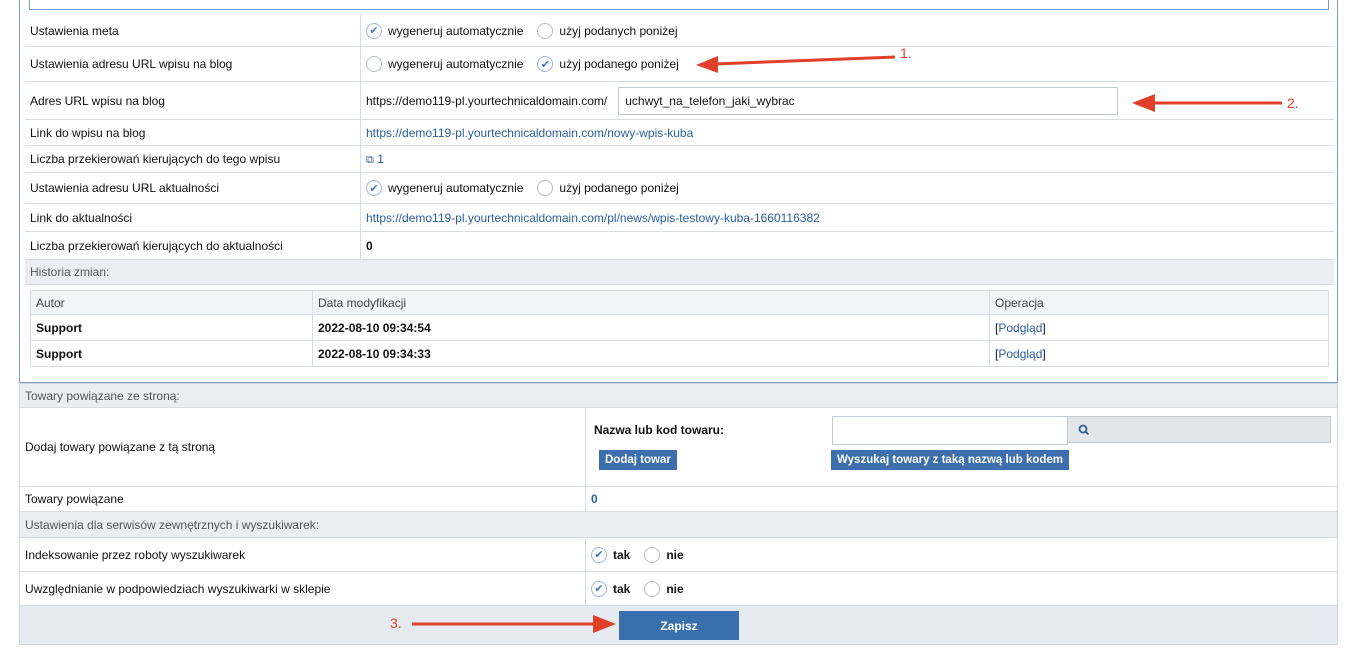  I want to click on annotation-3: 3., so click(396, 623).